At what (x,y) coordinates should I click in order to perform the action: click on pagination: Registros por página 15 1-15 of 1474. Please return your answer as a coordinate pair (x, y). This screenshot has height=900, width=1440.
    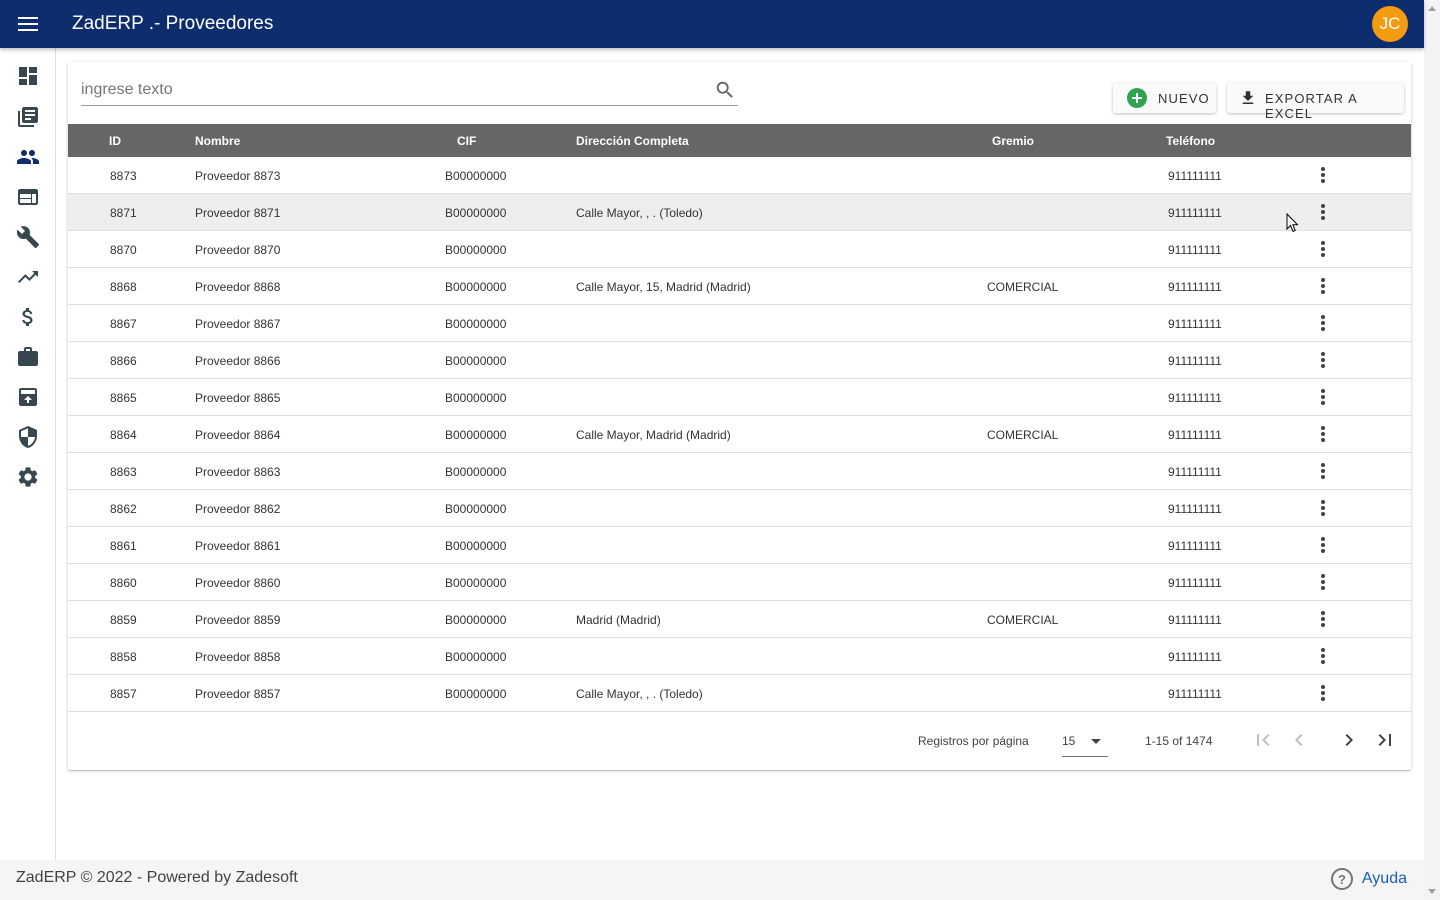
    Looking at the image, I should click on (739, 740).